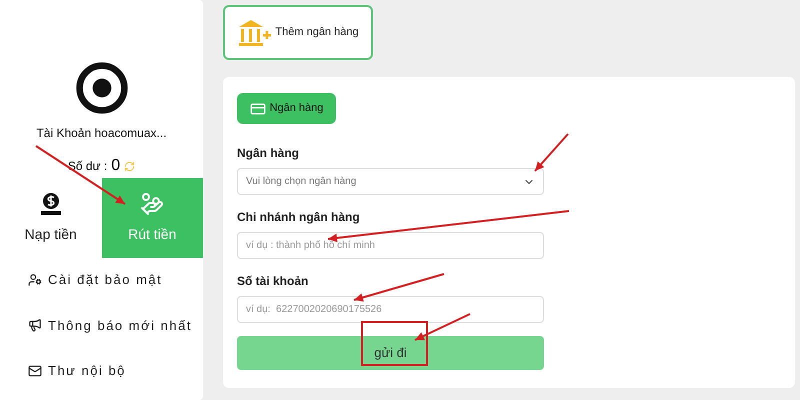 This screenshot has height=400, width=800. I want to click on balance-value: 0, so click(115, 166).